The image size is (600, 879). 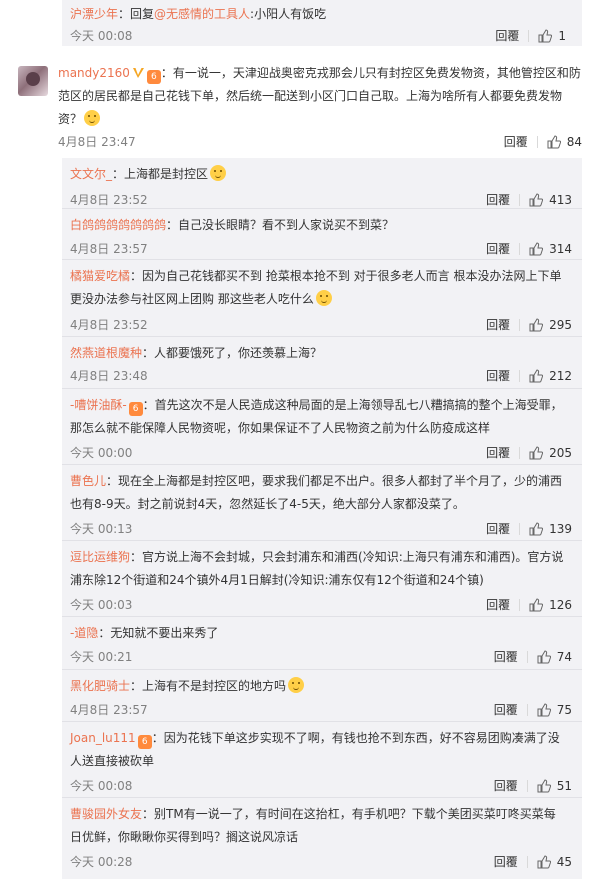 What do you see at coordinates (98, 405) in the screenshot?
I see `reply-username: -嘈饼油酥-` at bounding box center [98, 405].